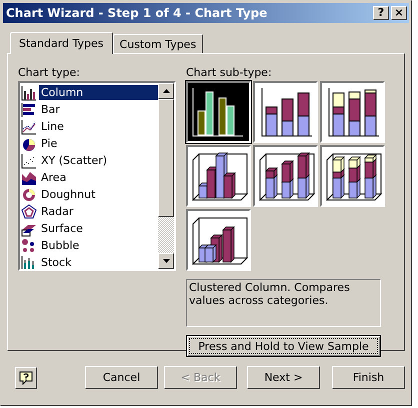  Describe the element at coordinates (89, 261) in the screenshot. I see `list-item: Stock` at that location.